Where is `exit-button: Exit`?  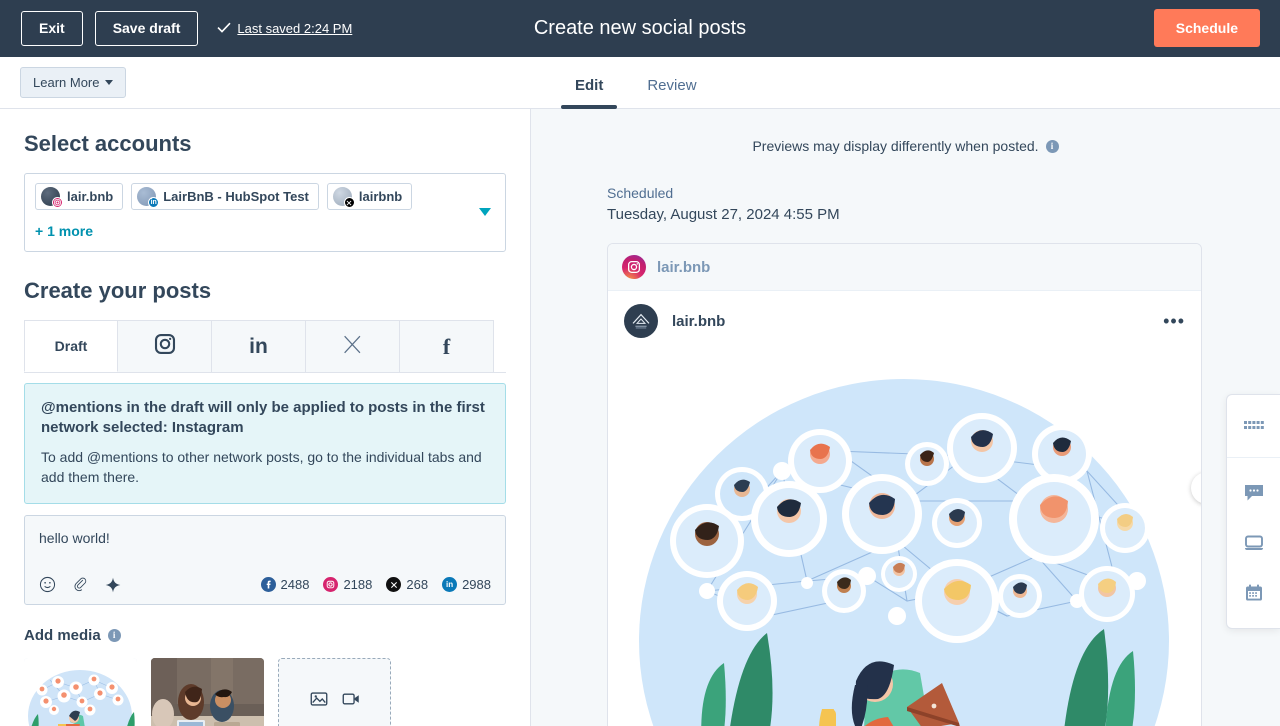 exit-button: Exit is located at coordinates (52, 28).